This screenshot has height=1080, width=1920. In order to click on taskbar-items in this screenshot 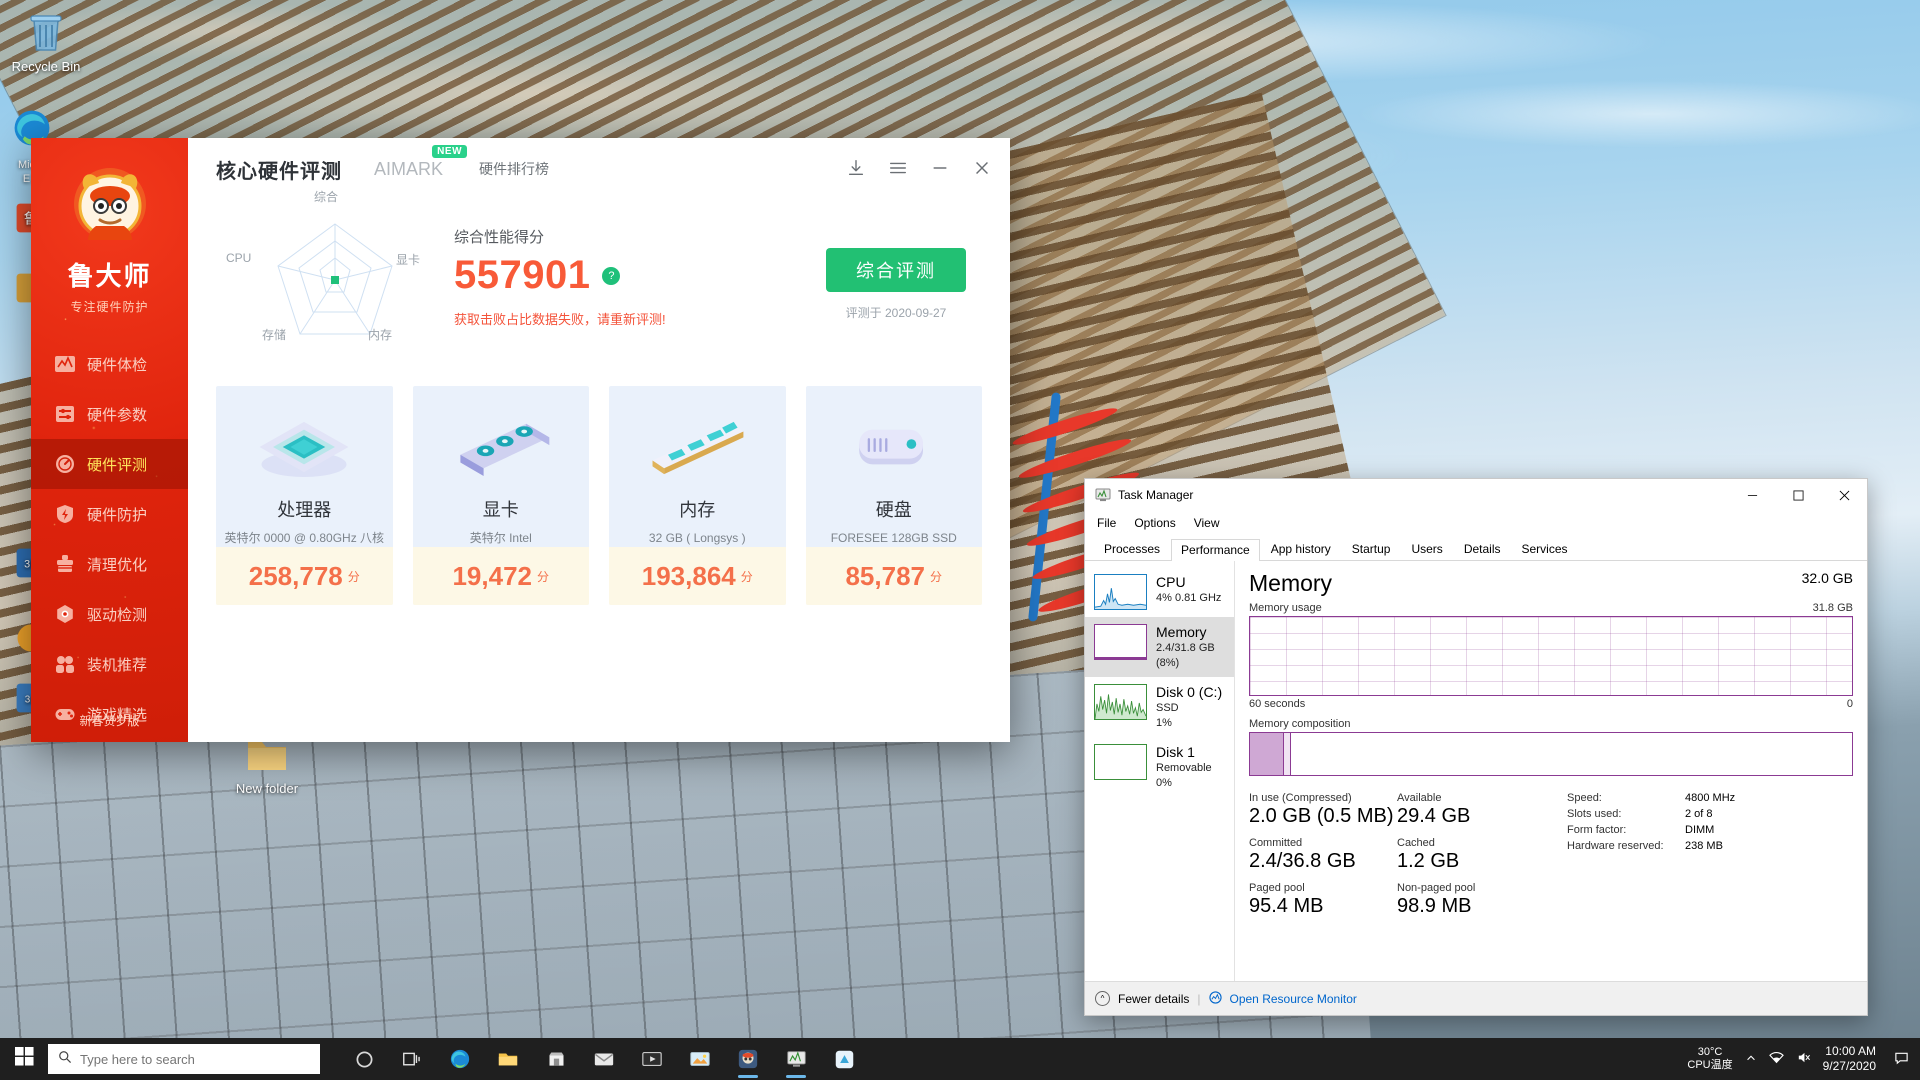, I will do `click(604, 1059)`.